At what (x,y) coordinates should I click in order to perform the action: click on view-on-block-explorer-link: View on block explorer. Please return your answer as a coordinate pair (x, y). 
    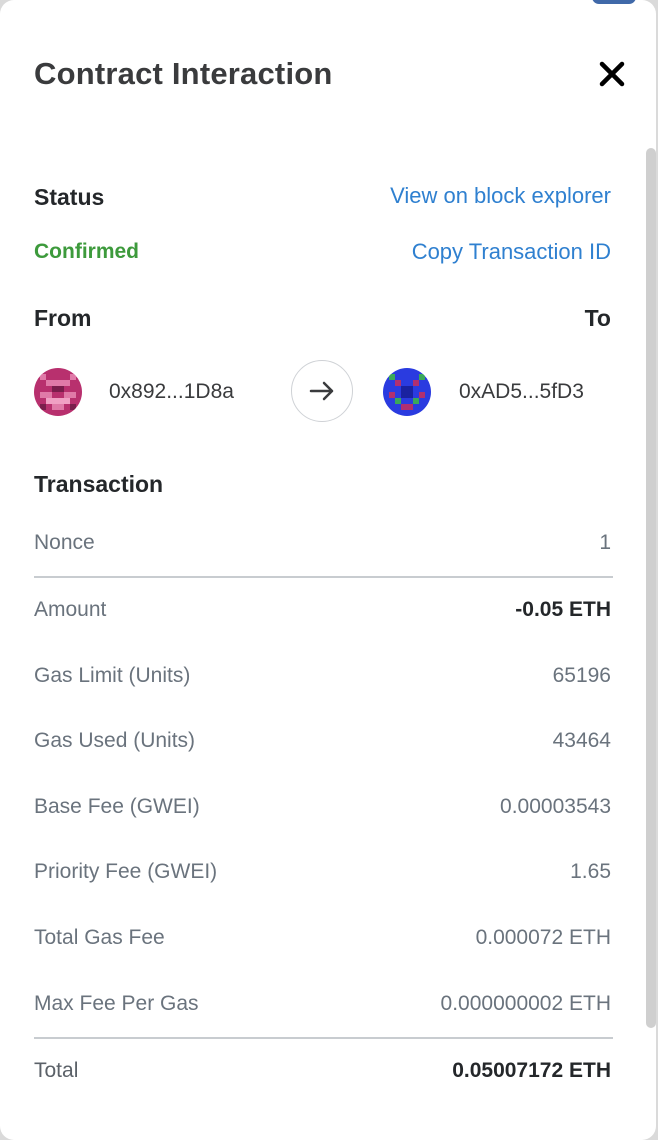
    Looking at the image, I should click on (500, 196).